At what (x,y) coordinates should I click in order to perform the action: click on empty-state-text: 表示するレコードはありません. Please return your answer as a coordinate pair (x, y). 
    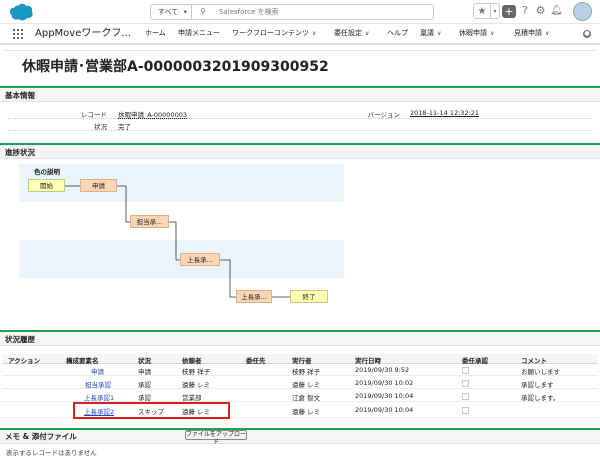
    Looking at the image, I should click on (51, 453).